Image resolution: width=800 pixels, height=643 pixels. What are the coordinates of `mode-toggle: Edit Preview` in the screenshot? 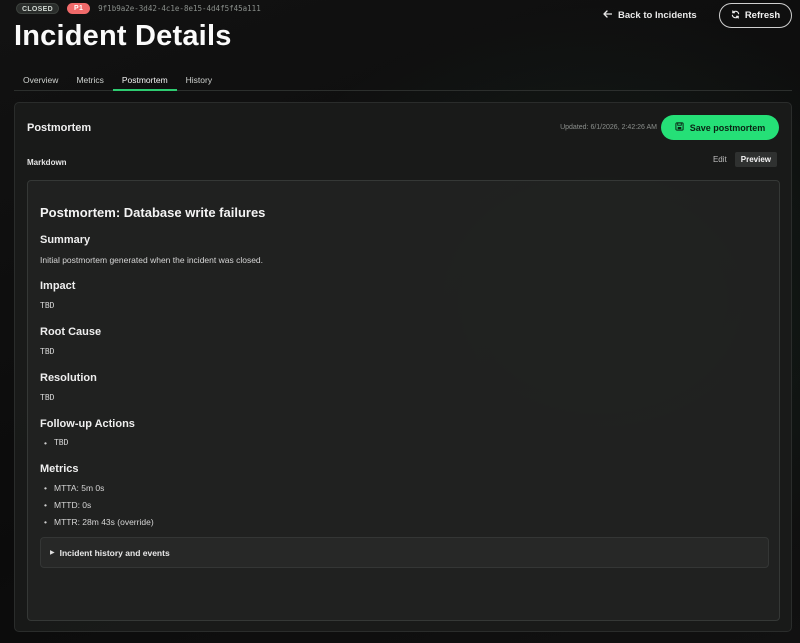 It's located at (743, 159).